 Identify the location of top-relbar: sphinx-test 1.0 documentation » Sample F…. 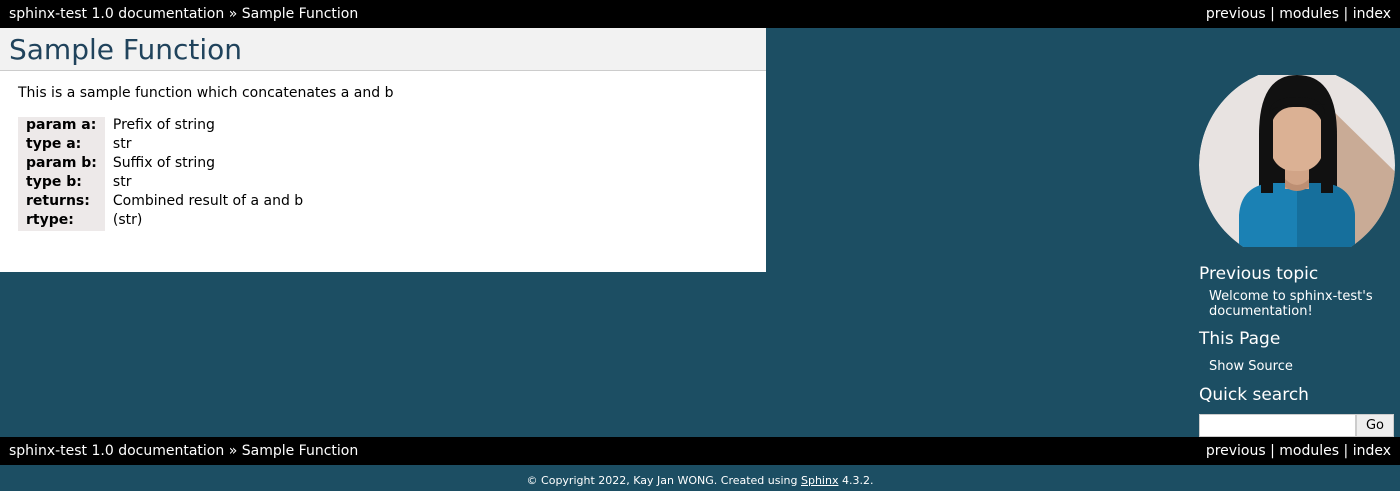
(700, 14).